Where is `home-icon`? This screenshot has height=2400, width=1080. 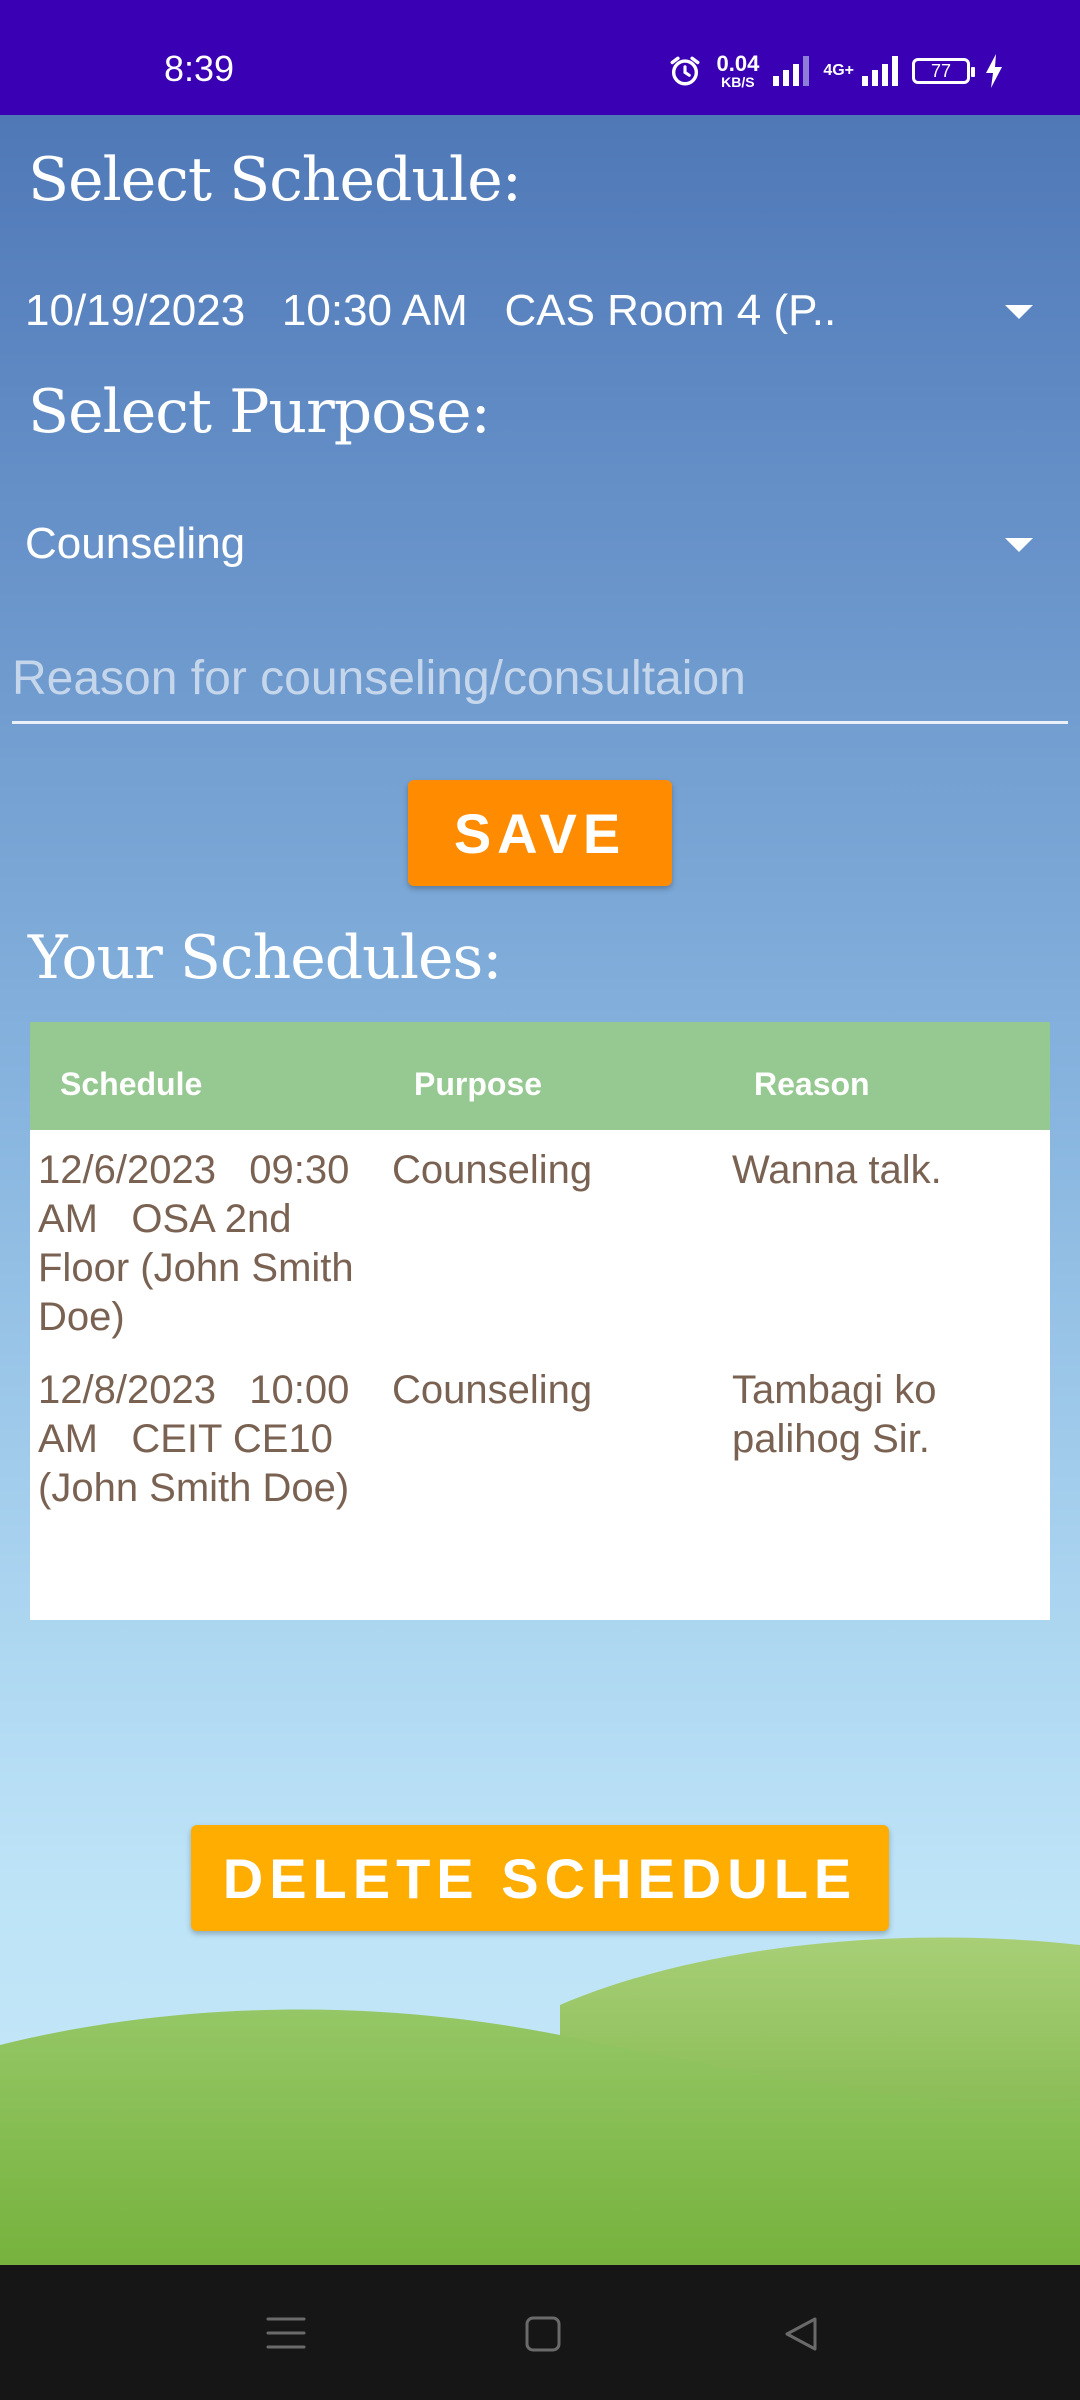 home-icon is located at coordinates (543, 2334).